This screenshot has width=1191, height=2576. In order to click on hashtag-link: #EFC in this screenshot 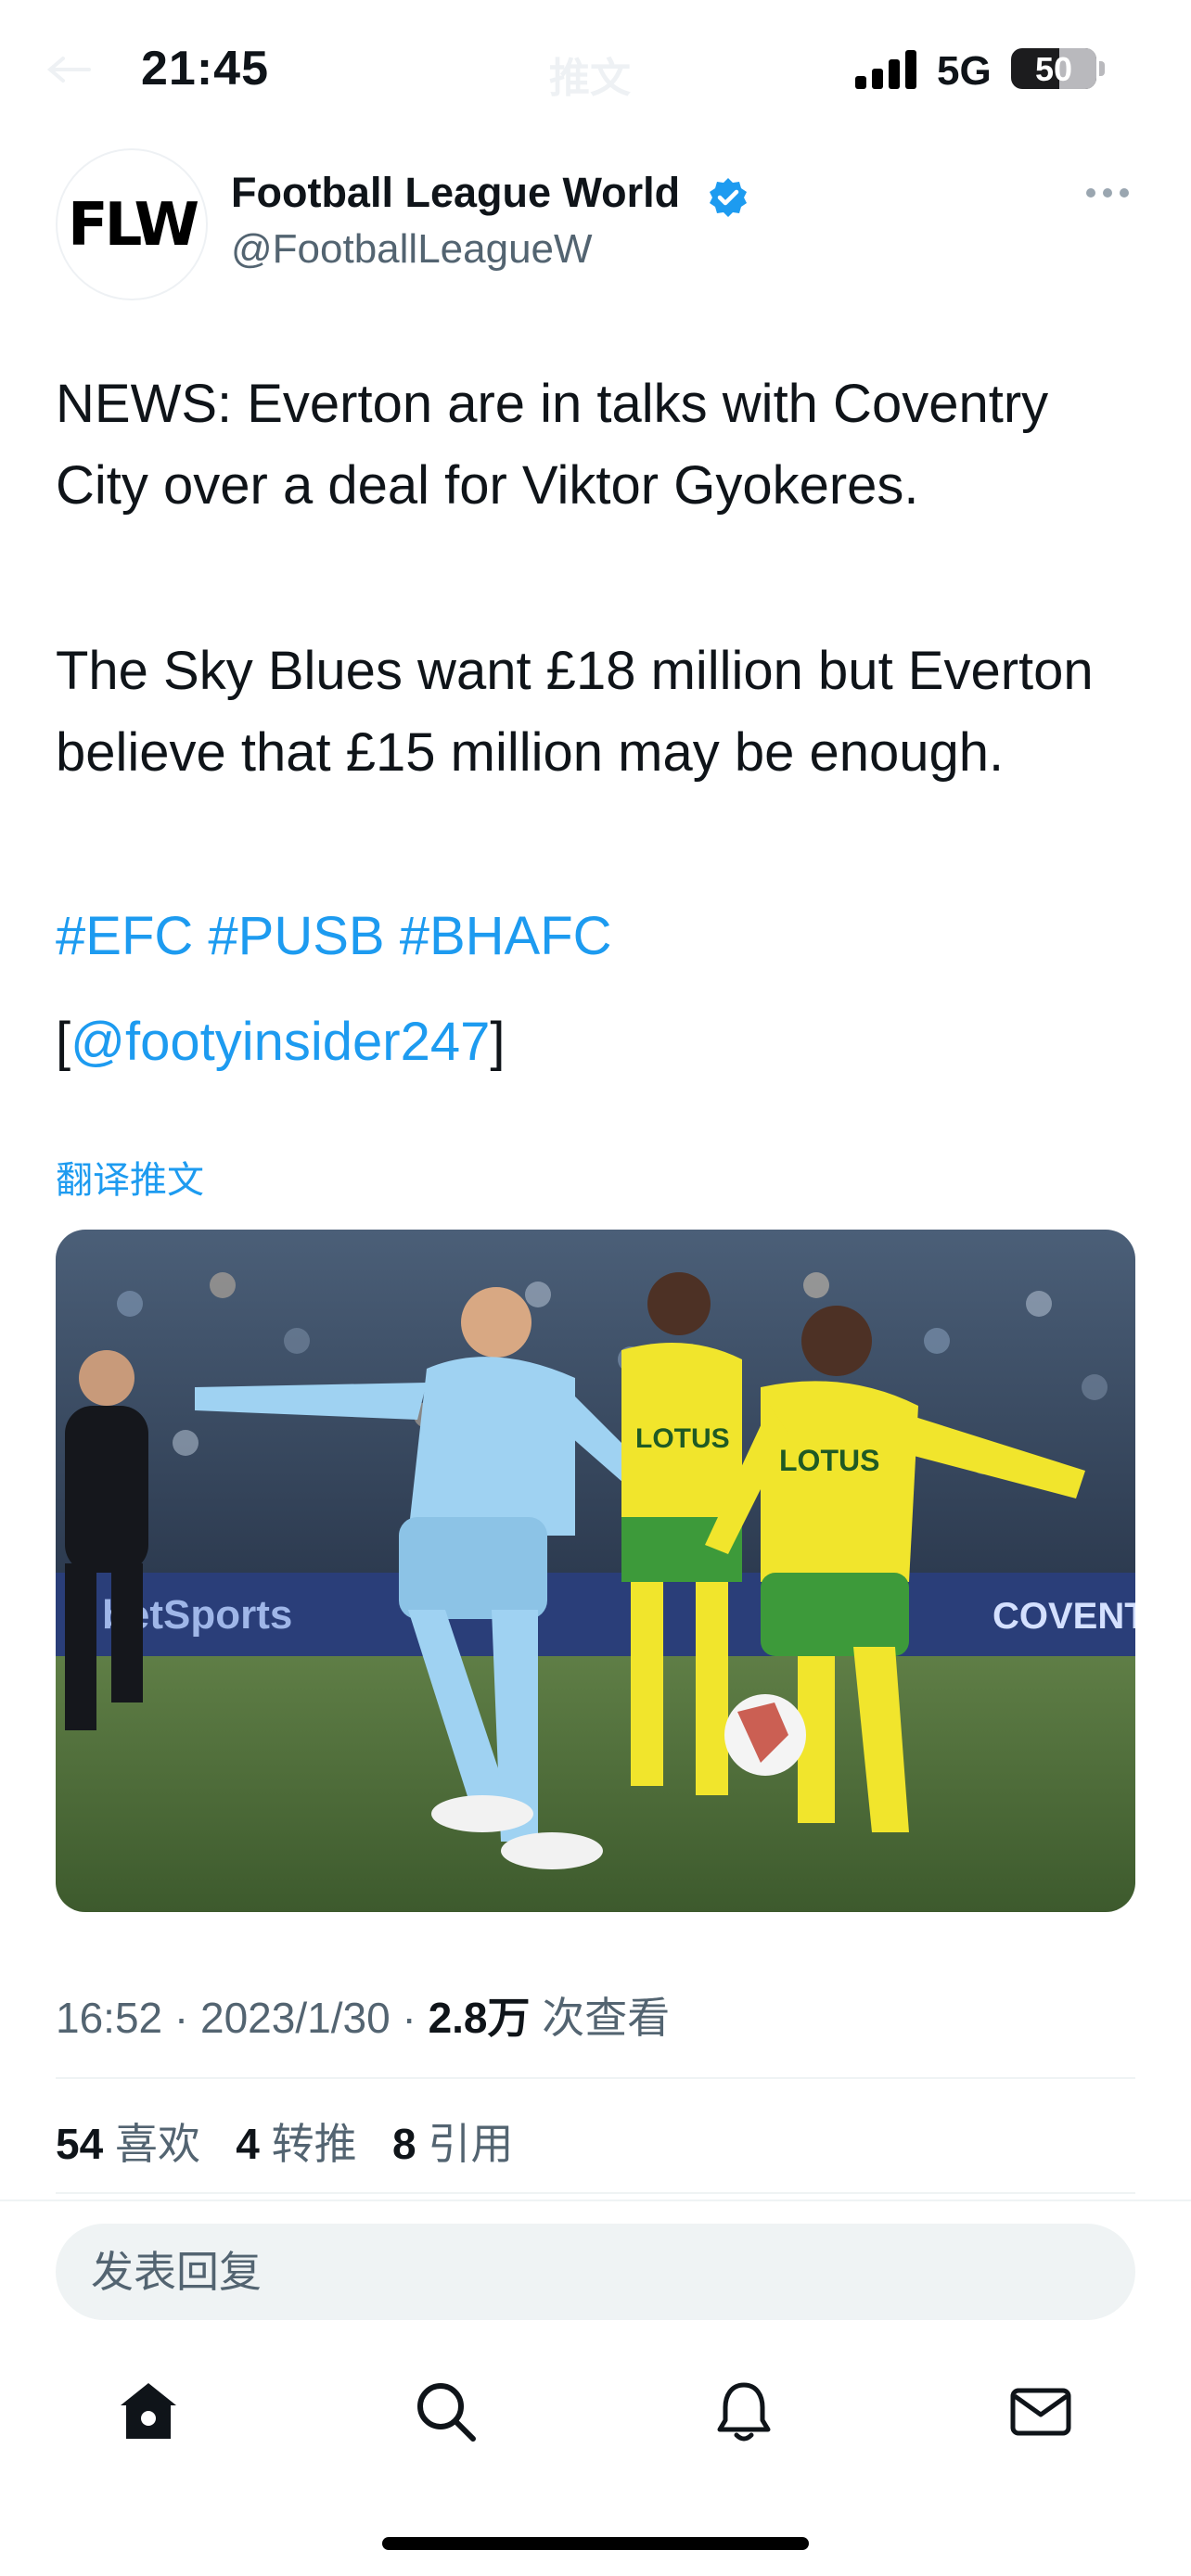, I will do `click(124, 936)`.